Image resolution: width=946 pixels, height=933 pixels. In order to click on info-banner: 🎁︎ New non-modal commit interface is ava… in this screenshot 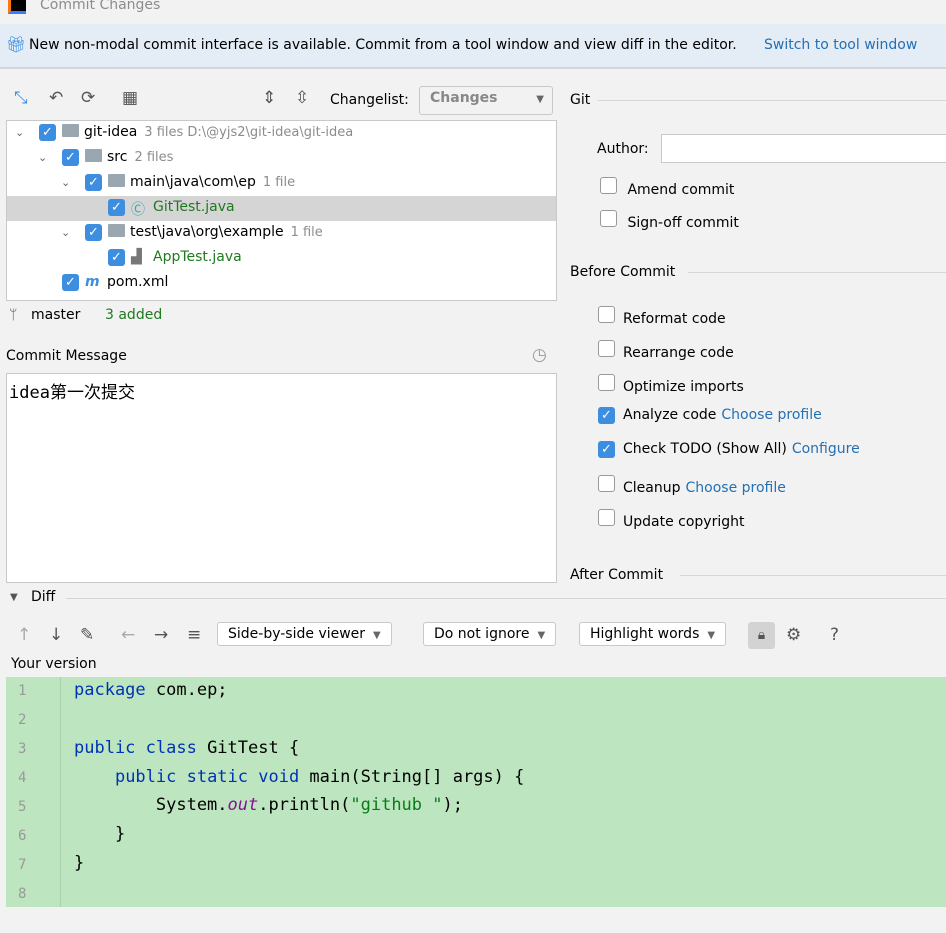, I will do `click(473, 46)`.